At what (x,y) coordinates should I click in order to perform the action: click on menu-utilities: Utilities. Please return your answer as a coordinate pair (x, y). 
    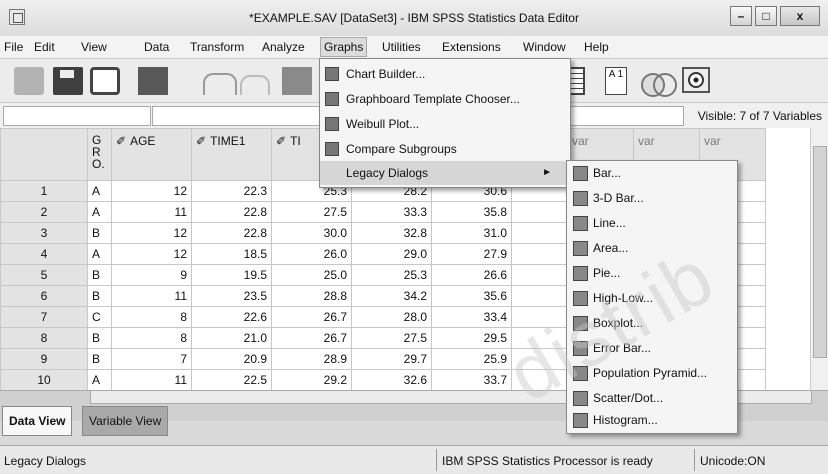
    Looking at the image, I should click on (401, 47).